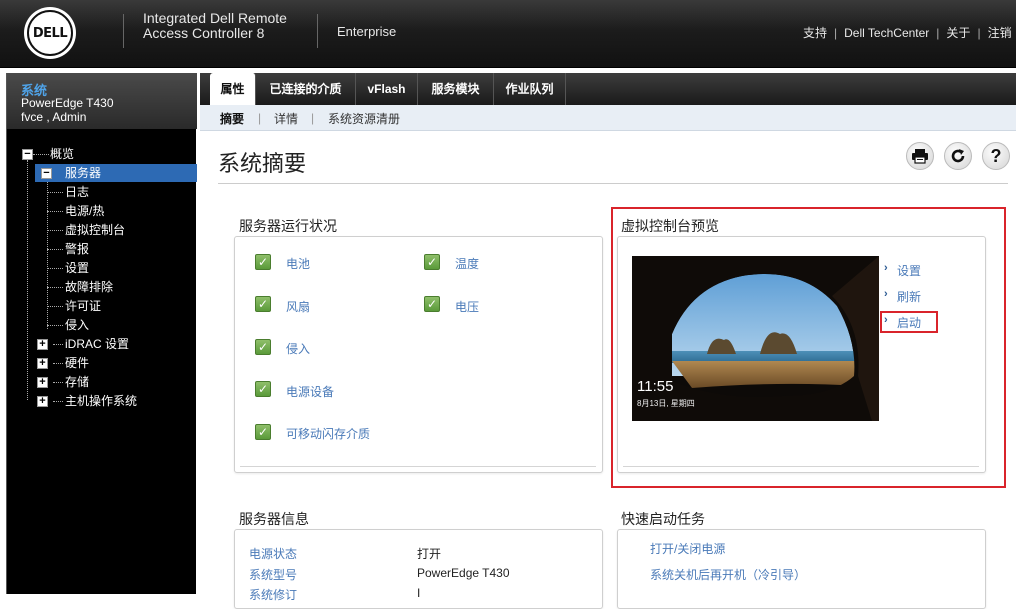  What do you see at coordinates (262, 163) in the screenshot?
I see `page-title: 系统摘要` at bounding box center [262, 163].